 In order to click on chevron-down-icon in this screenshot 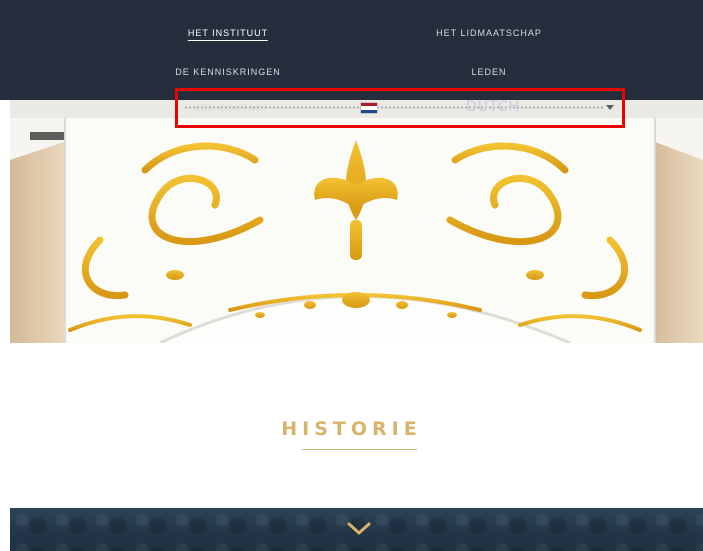, I will do `click(359, 529)`.